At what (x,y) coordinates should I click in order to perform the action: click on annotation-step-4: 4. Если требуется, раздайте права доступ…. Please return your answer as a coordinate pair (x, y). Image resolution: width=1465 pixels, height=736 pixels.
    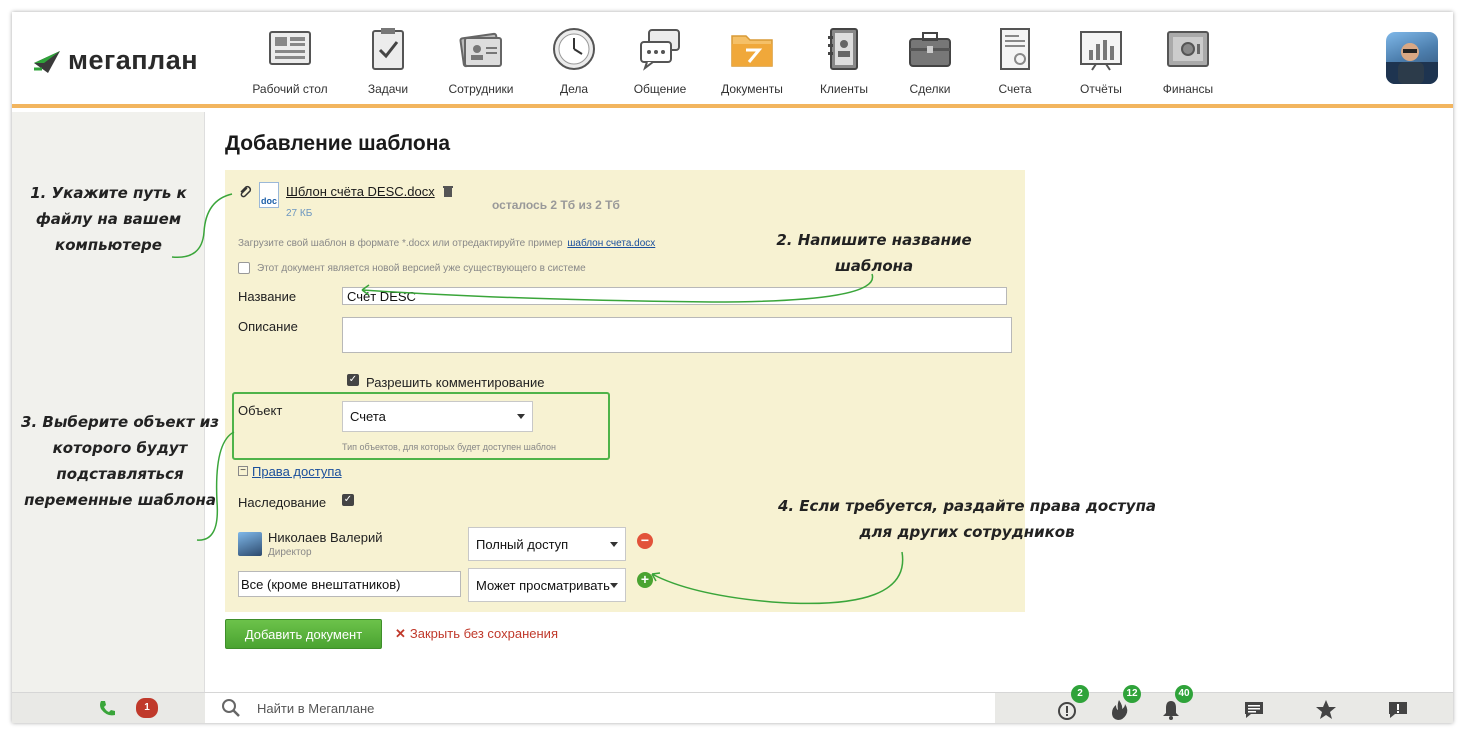
    Looking at the image, I should click on (967, 519).